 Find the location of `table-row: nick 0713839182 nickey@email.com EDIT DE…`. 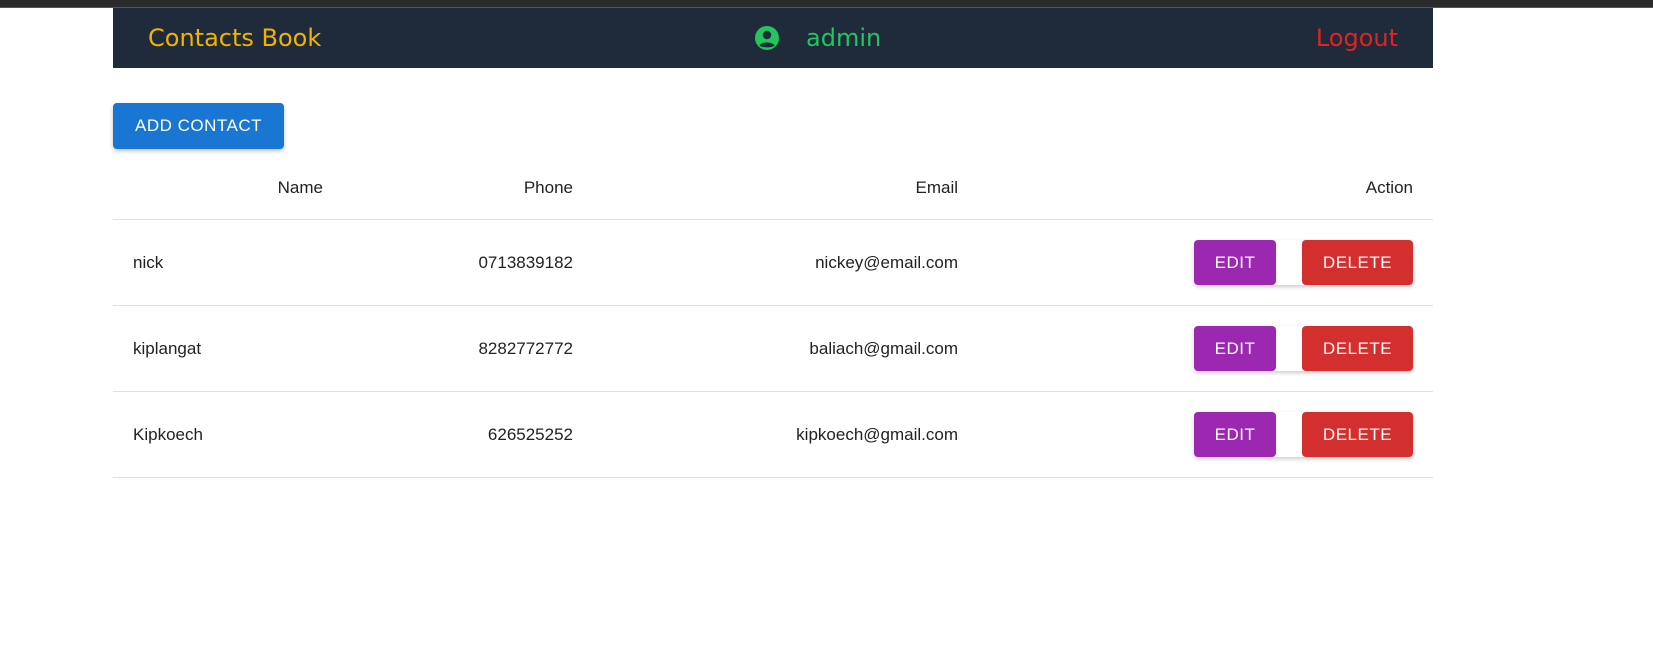

table-row: nick 0713839182 nickey@email.com EDIT DE… is located at coordinates (773, 262).